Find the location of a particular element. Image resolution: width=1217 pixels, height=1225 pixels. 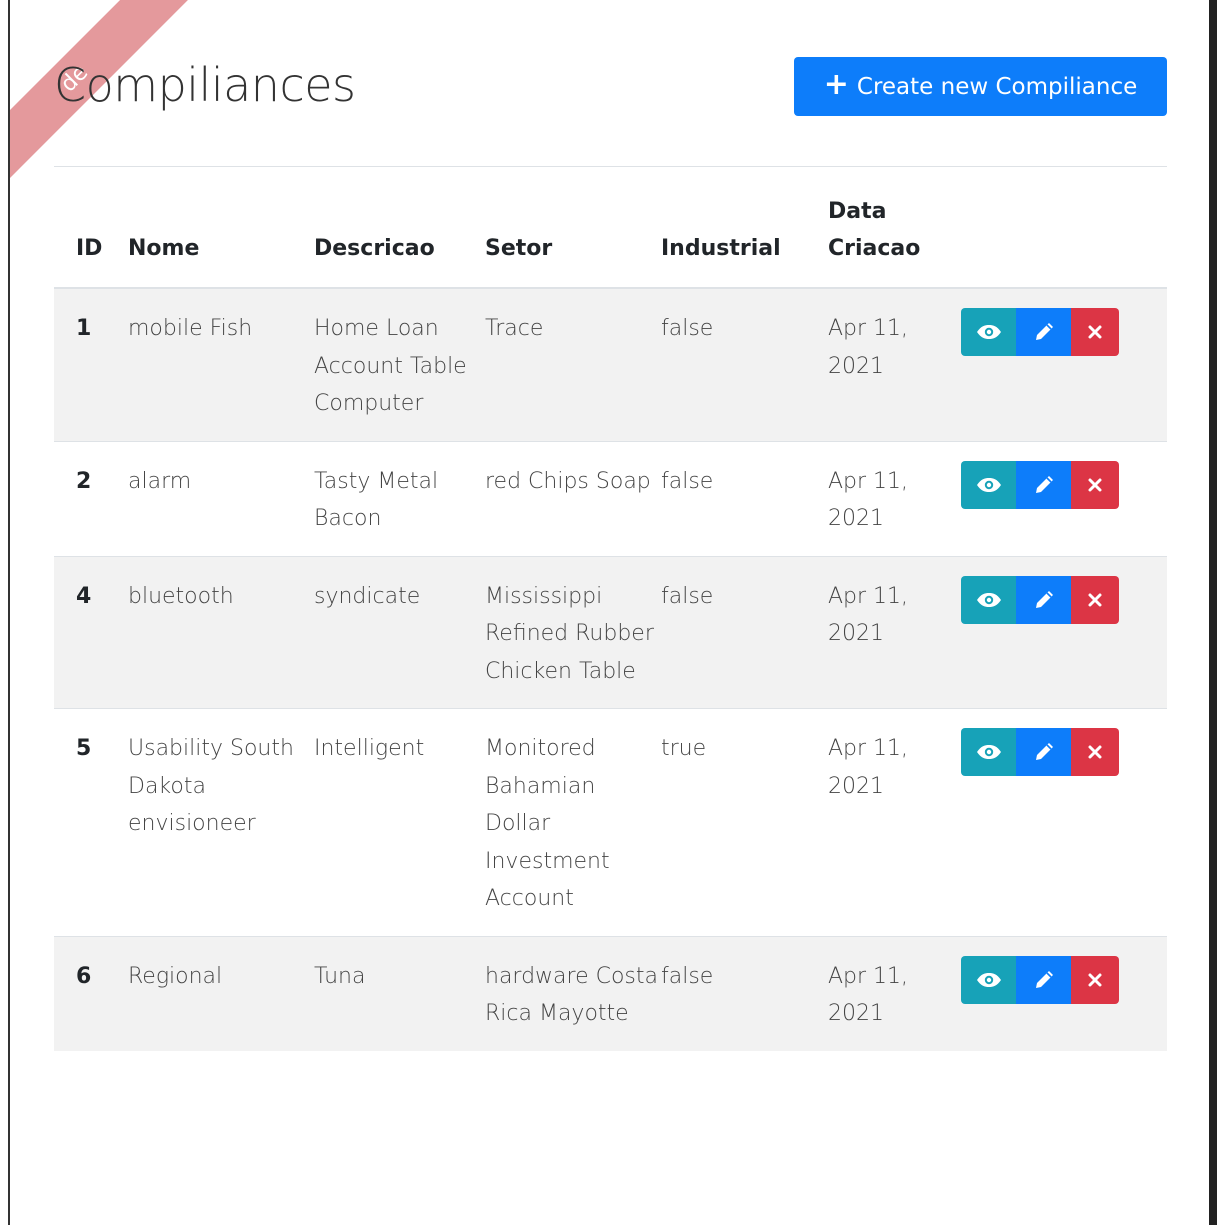

cell-id: 5 is located at coordinates (91, 822).